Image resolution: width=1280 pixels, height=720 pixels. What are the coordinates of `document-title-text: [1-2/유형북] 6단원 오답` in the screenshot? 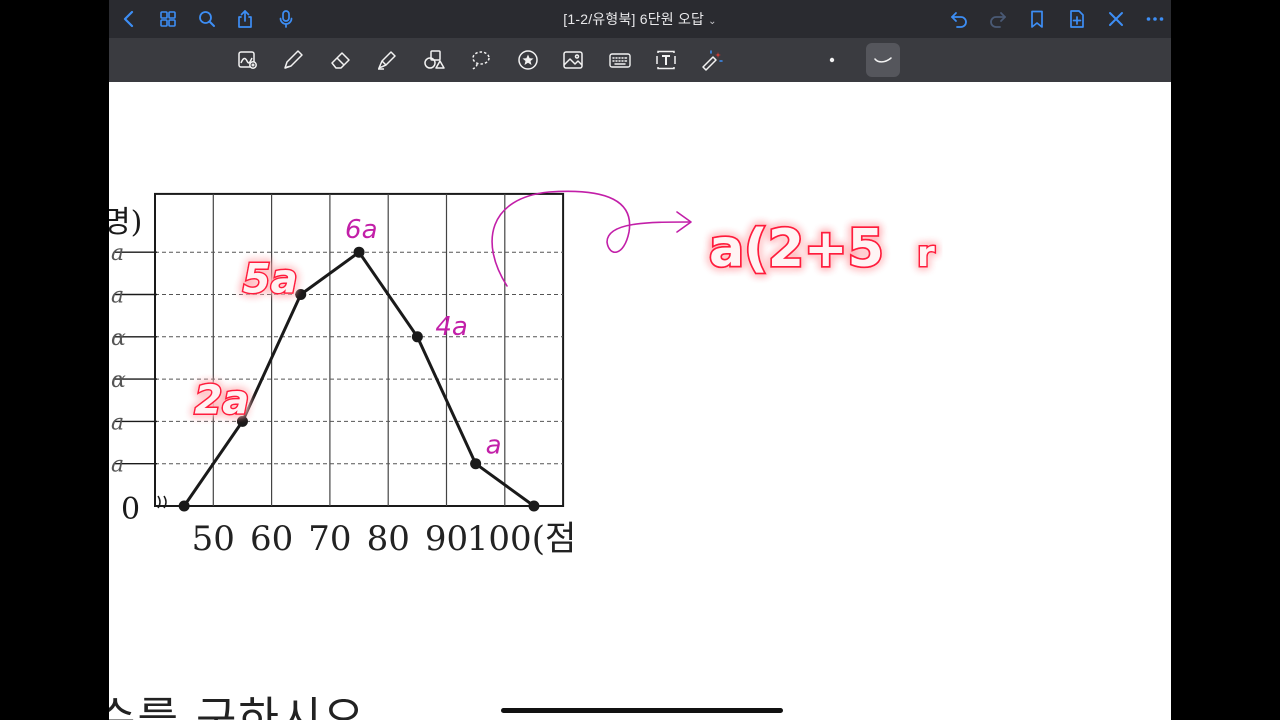 It's located at (634, 19).